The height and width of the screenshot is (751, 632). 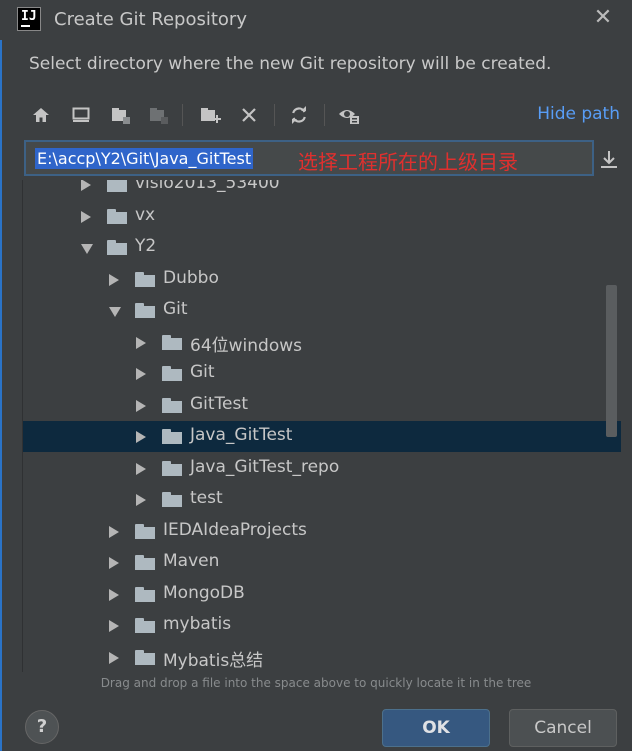 What do you see at coordinates (322, 247) in the screenshot?
I see `tree-row: Y2` at bounding box center [322, 247].